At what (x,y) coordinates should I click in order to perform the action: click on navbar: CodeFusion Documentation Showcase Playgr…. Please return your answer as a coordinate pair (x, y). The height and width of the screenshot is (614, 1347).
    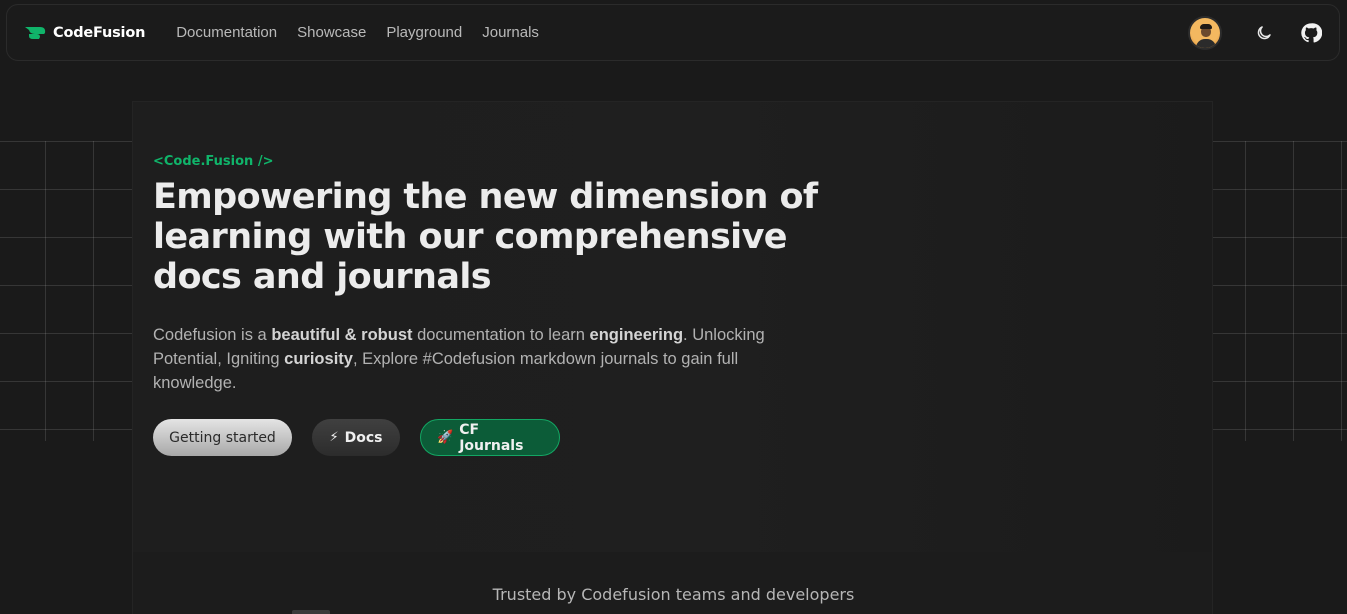
    Looking at the image, I should click on (673, 32).